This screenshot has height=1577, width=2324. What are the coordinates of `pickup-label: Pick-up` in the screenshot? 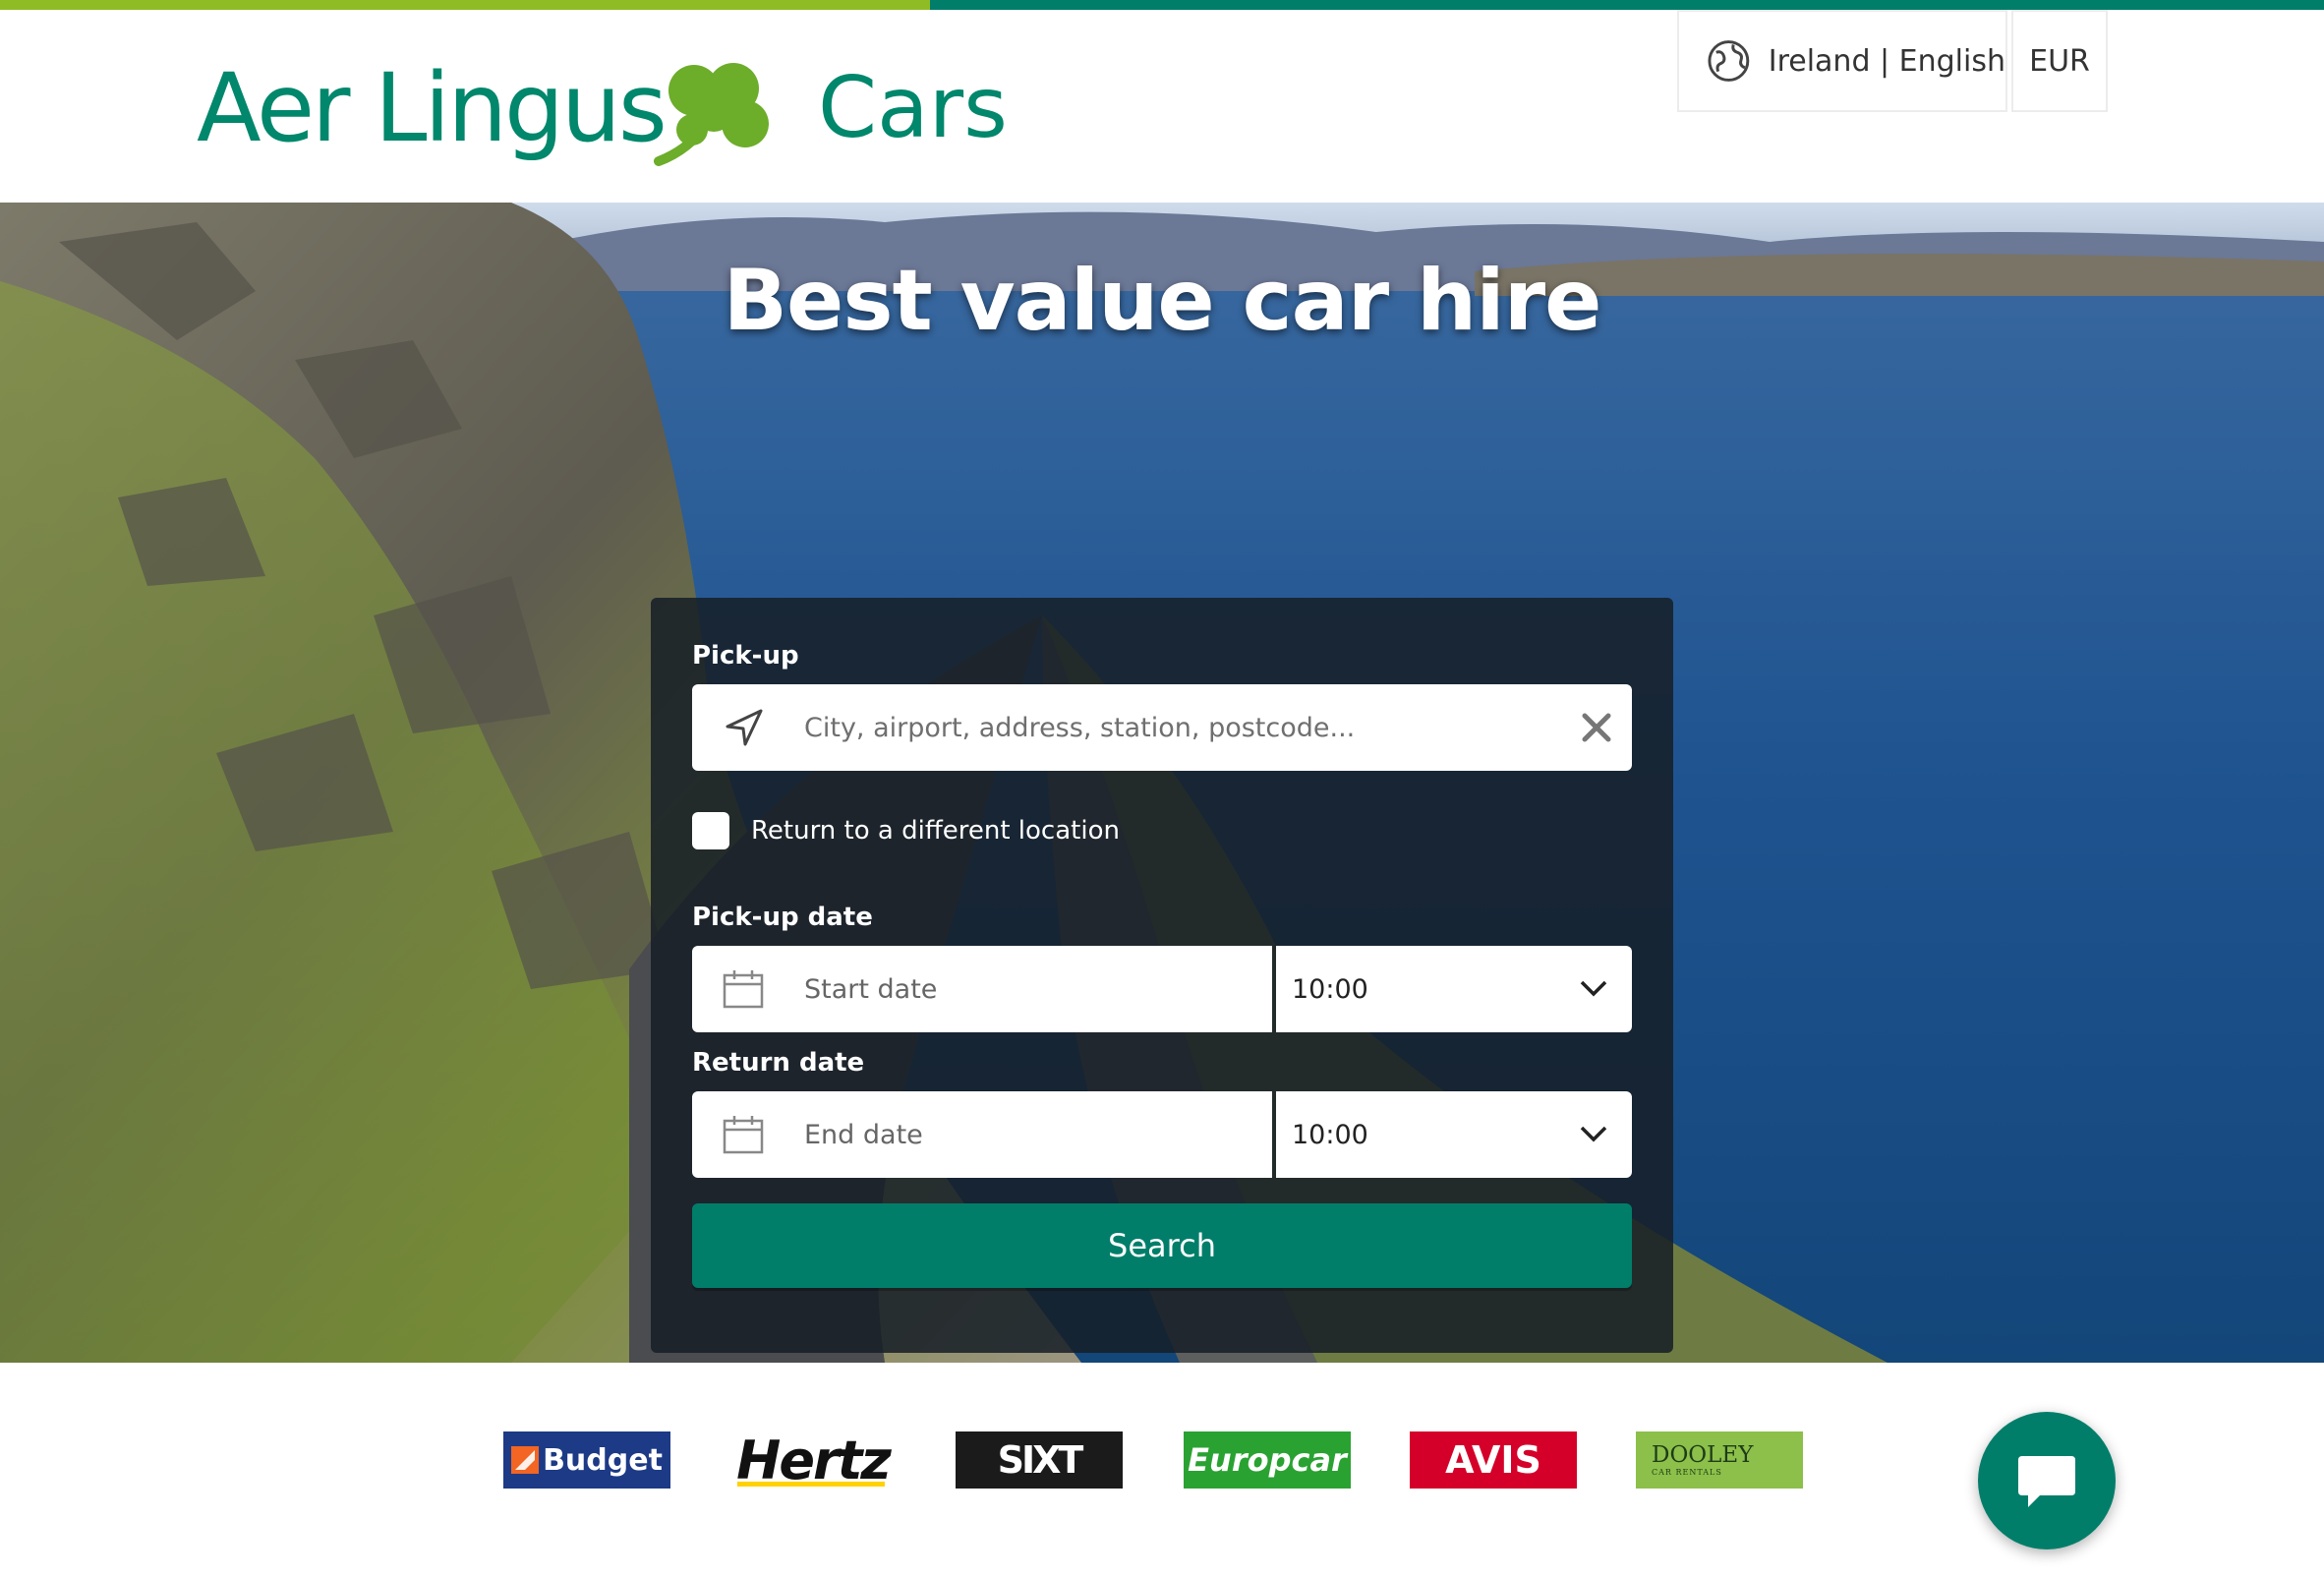 It's located at (745, 656).